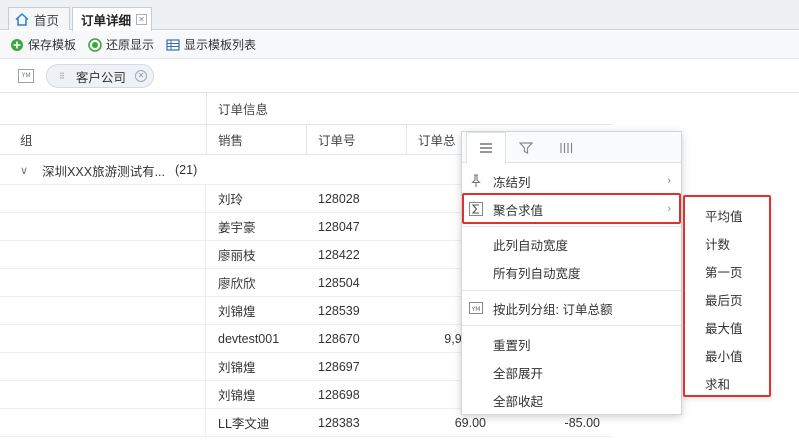 Image resolution: width=799 pixels, height=440 pixels. I want to click on cell-sales: 廖丽枝, so click(237, 256).